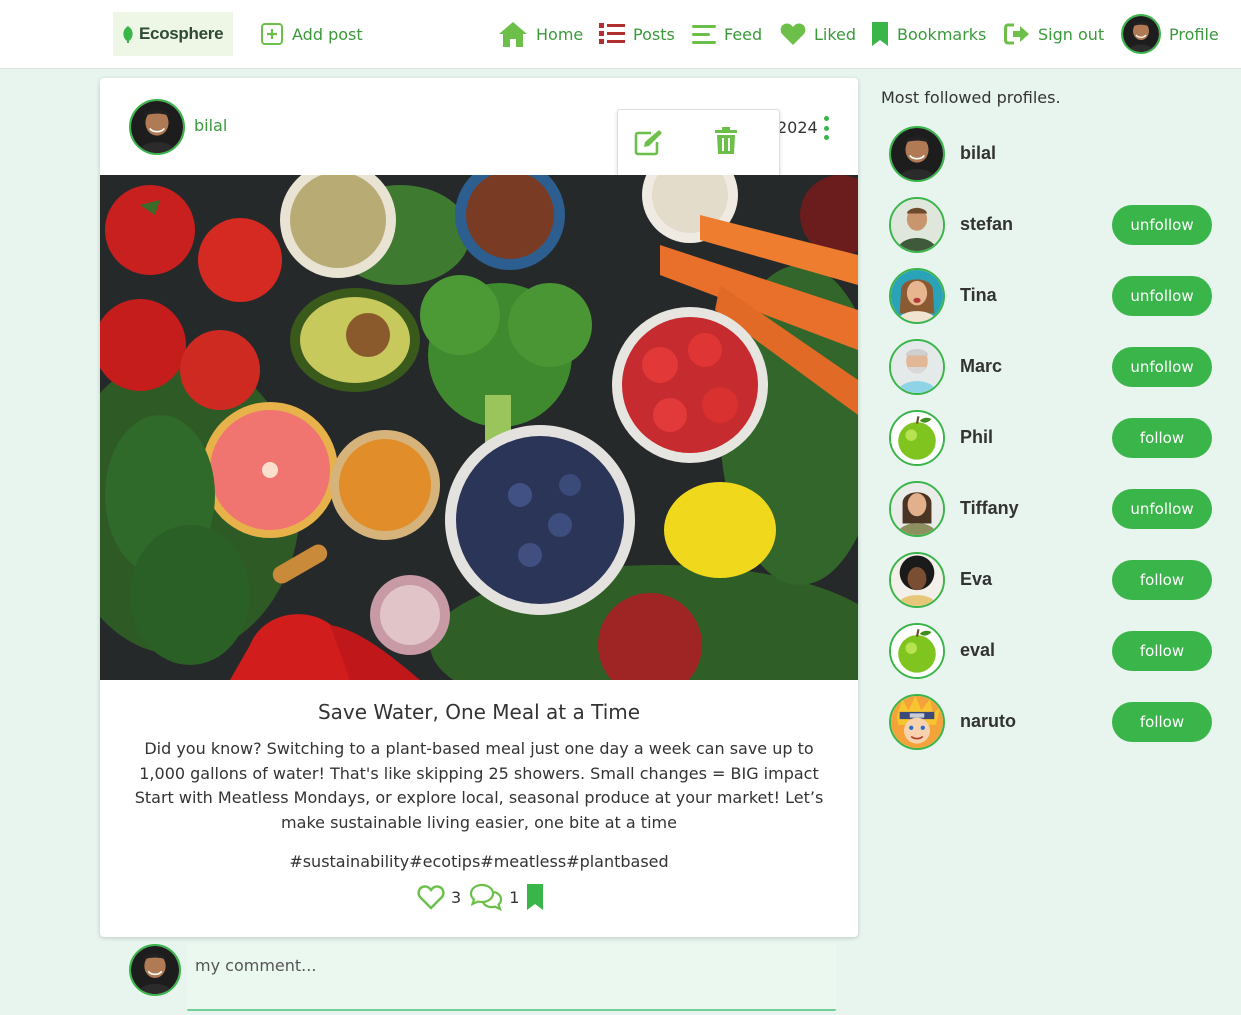  I want to click on edit-icon, so click(649, 142).